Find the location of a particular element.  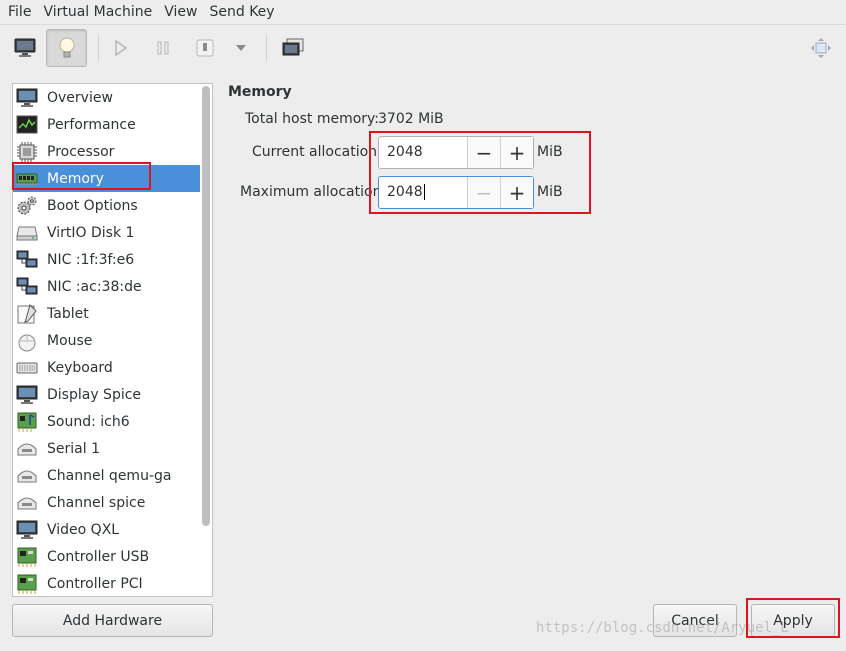

console-icon is located at coordinates (25, 47).